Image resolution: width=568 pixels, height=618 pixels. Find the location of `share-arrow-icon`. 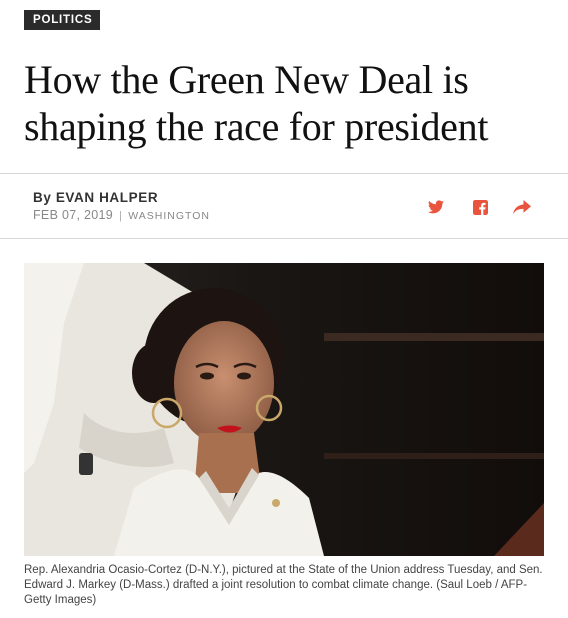

share-arrow-icon is located at coordinates (522, 206).